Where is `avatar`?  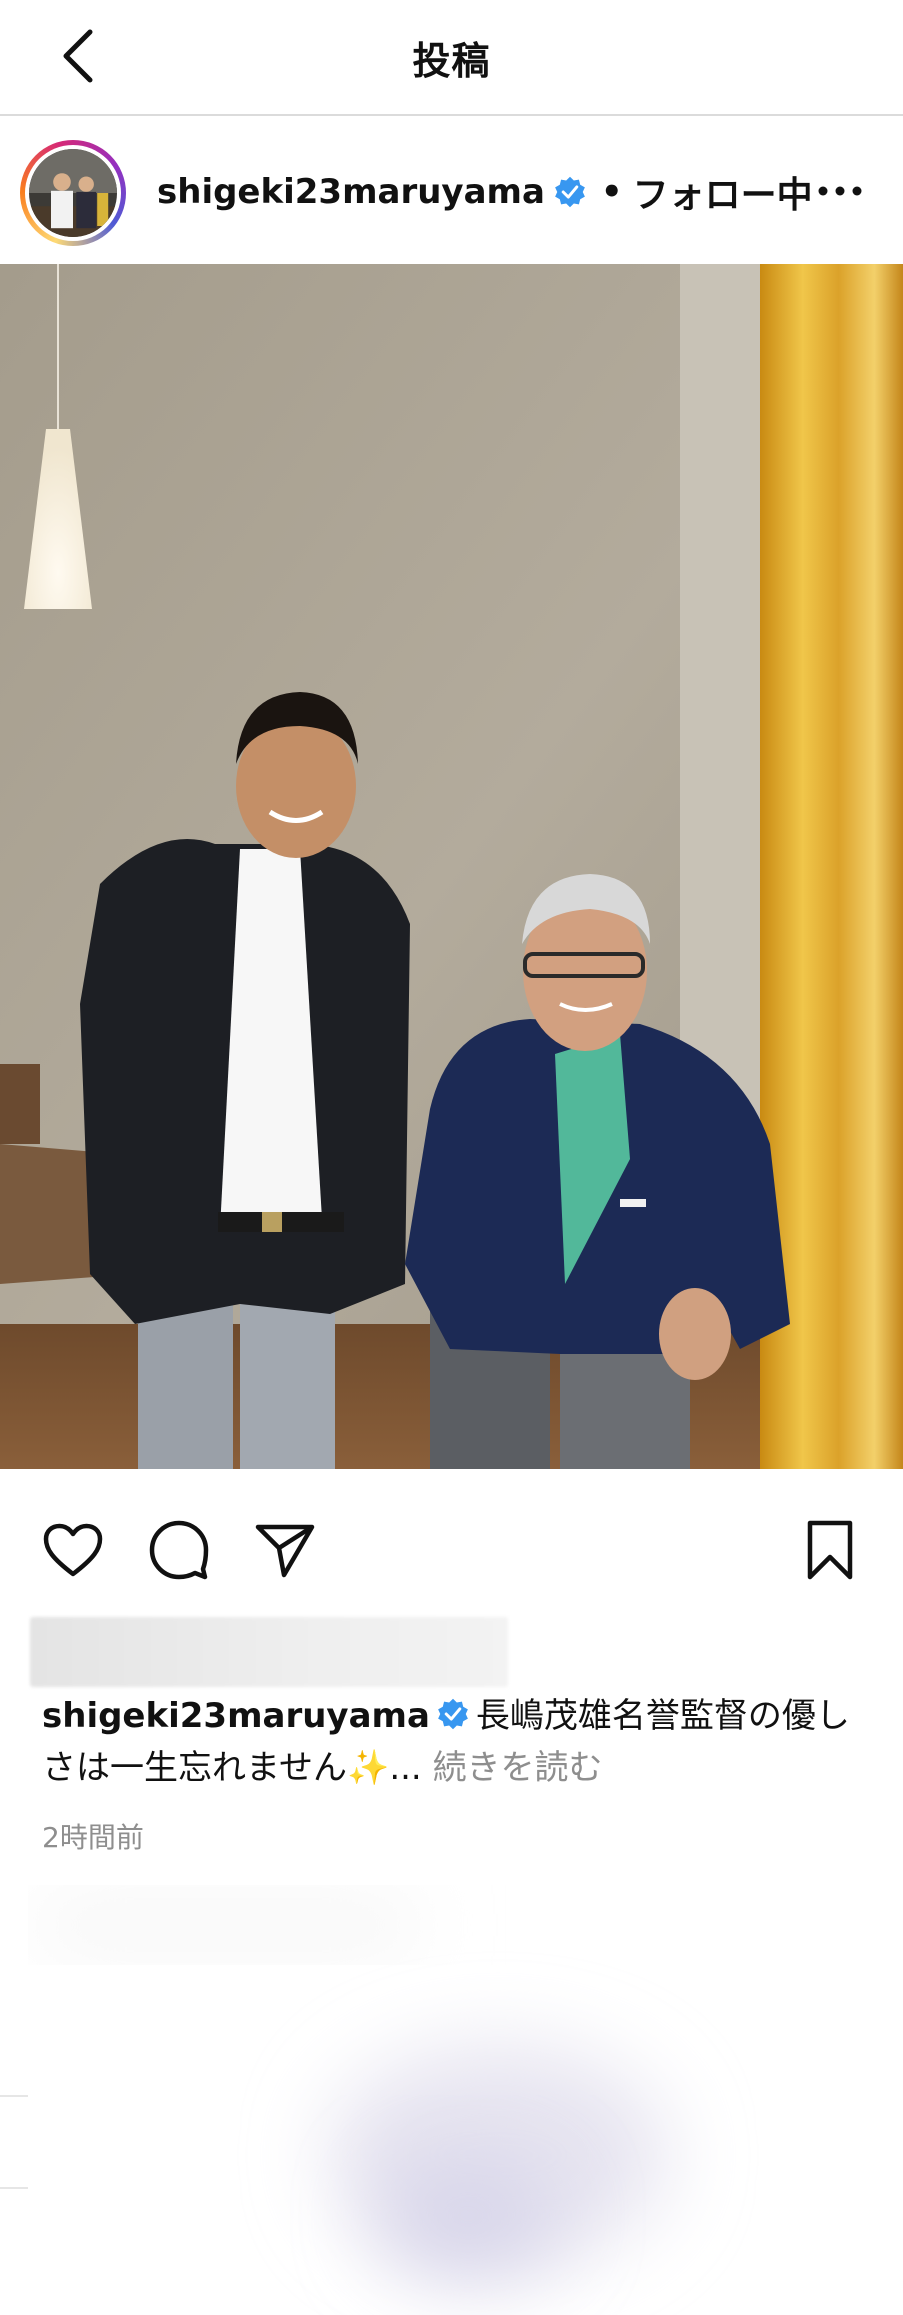
avatar is located at coordinates (73, 193).